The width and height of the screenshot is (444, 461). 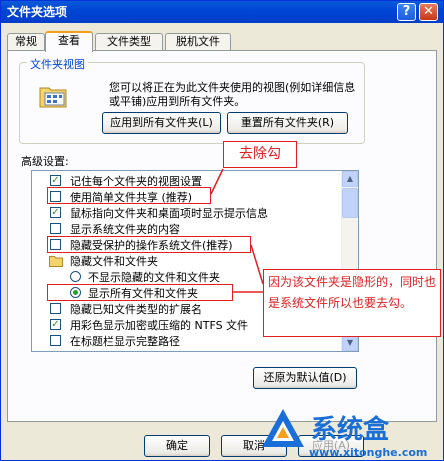 I want to click on watermark: 系统盒 www.xitonghe.com, so click(x=351, y=432).